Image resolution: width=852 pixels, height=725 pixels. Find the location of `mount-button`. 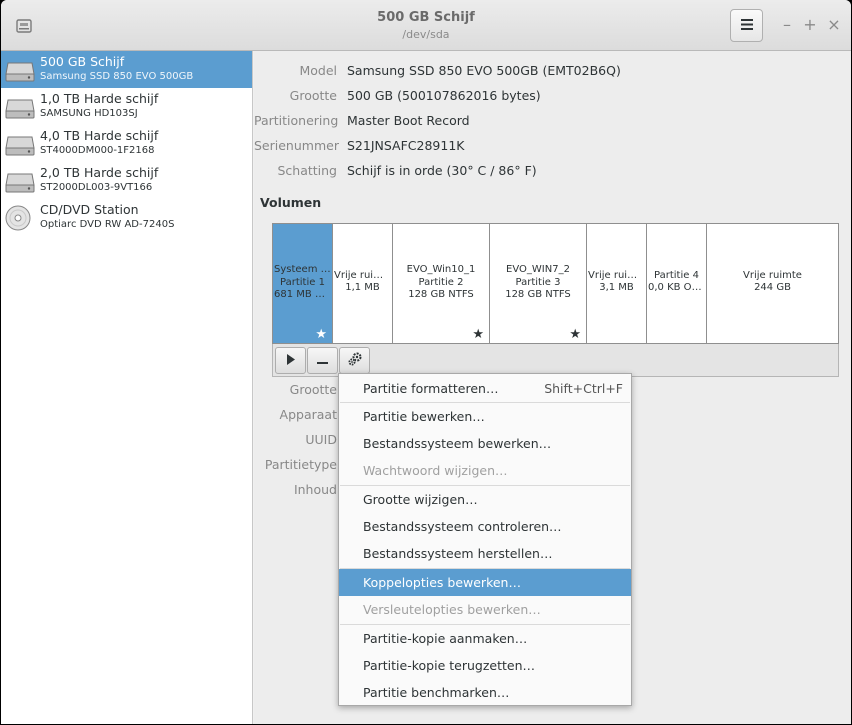

mount-button is located at coordinates (290, 360).